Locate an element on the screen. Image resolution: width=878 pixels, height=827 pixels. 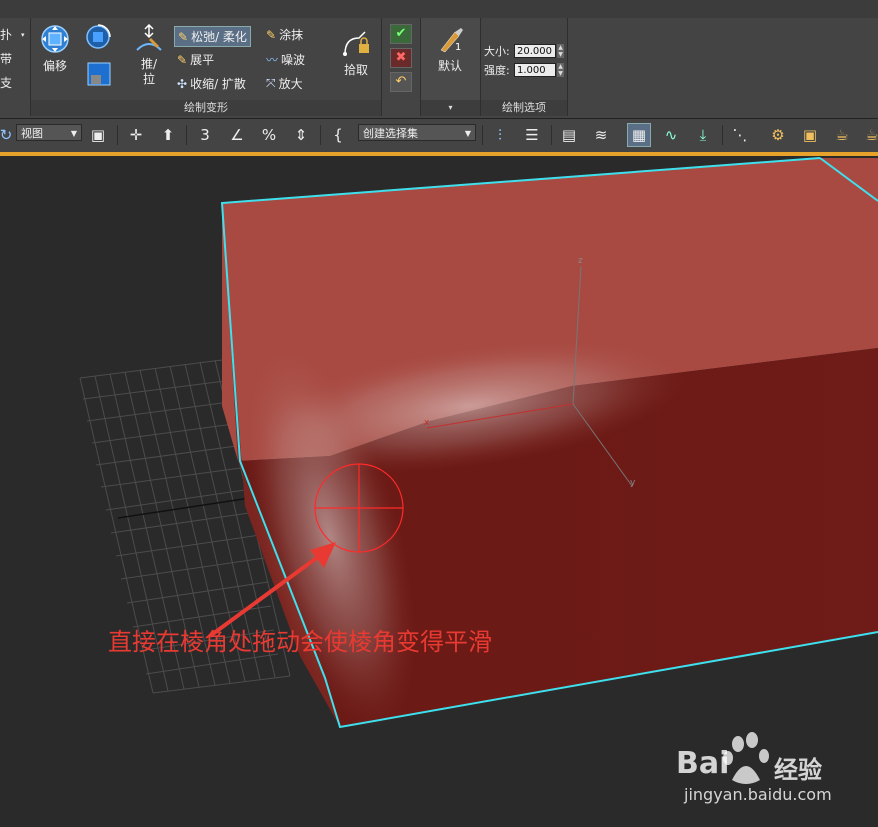
teapot-icon: ☕ is located at coordinates (871, 135).